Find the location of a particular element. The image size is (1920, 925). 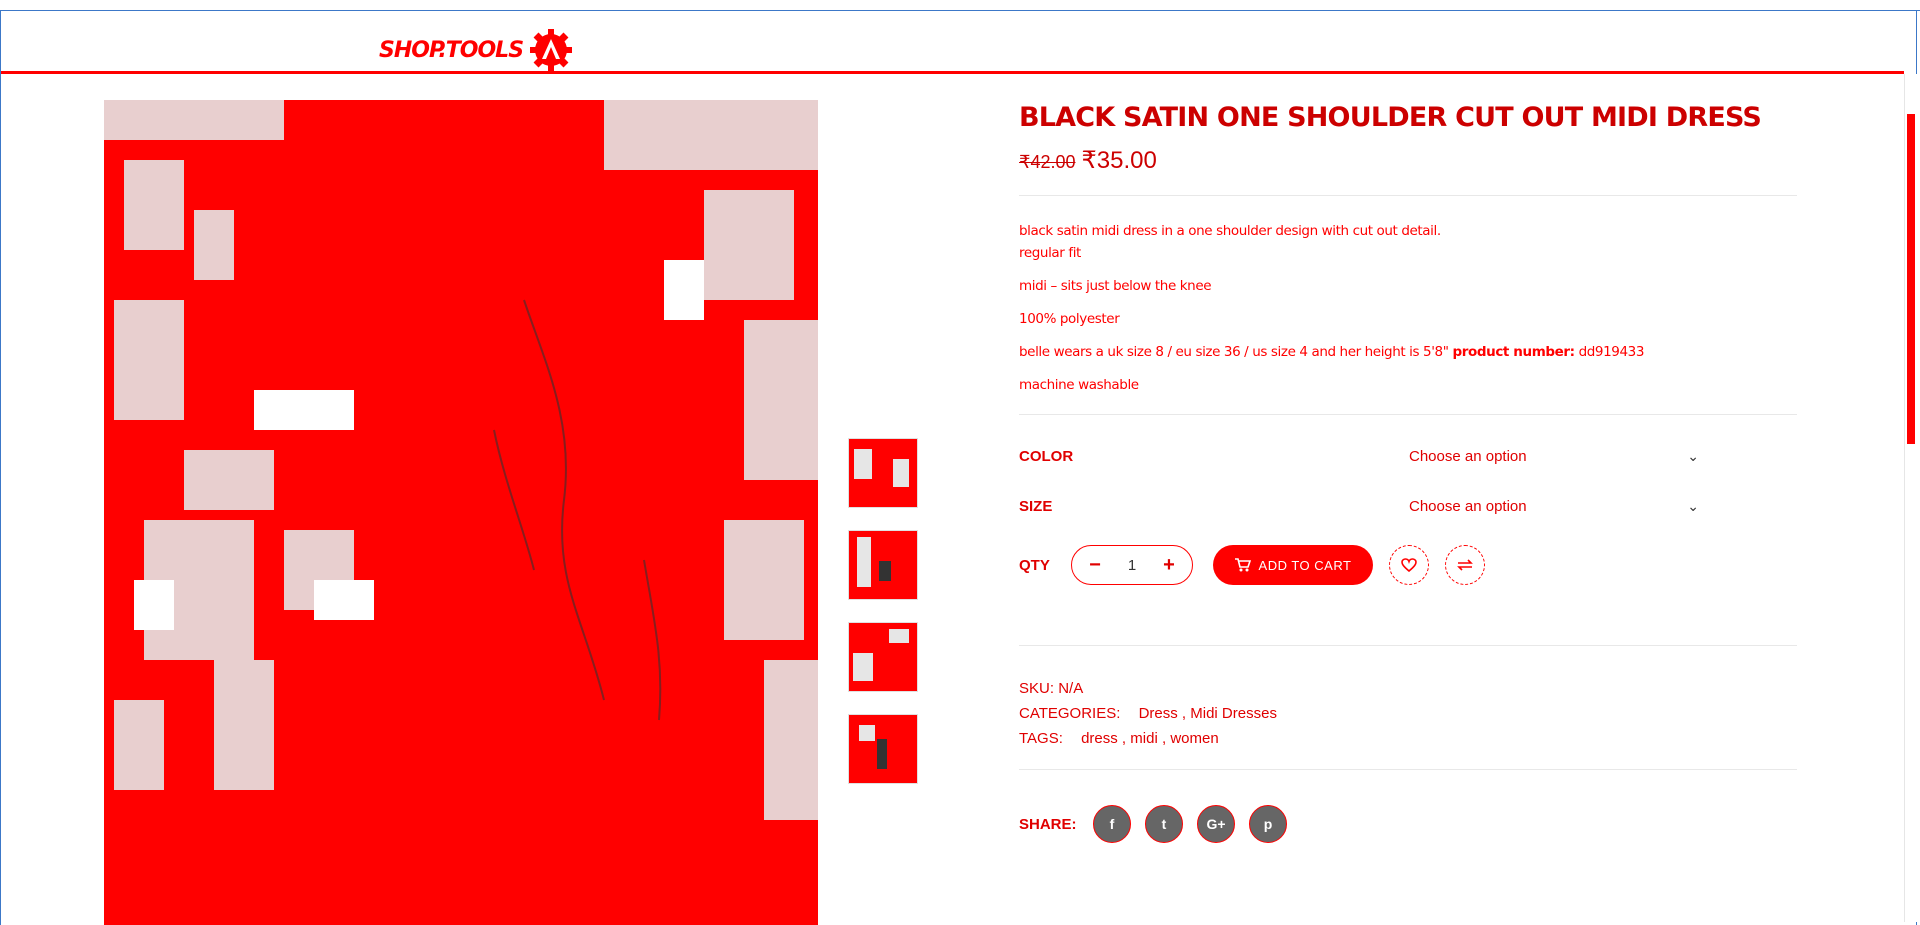

pinterest-icon: p is located at coordinates (1268, 824).